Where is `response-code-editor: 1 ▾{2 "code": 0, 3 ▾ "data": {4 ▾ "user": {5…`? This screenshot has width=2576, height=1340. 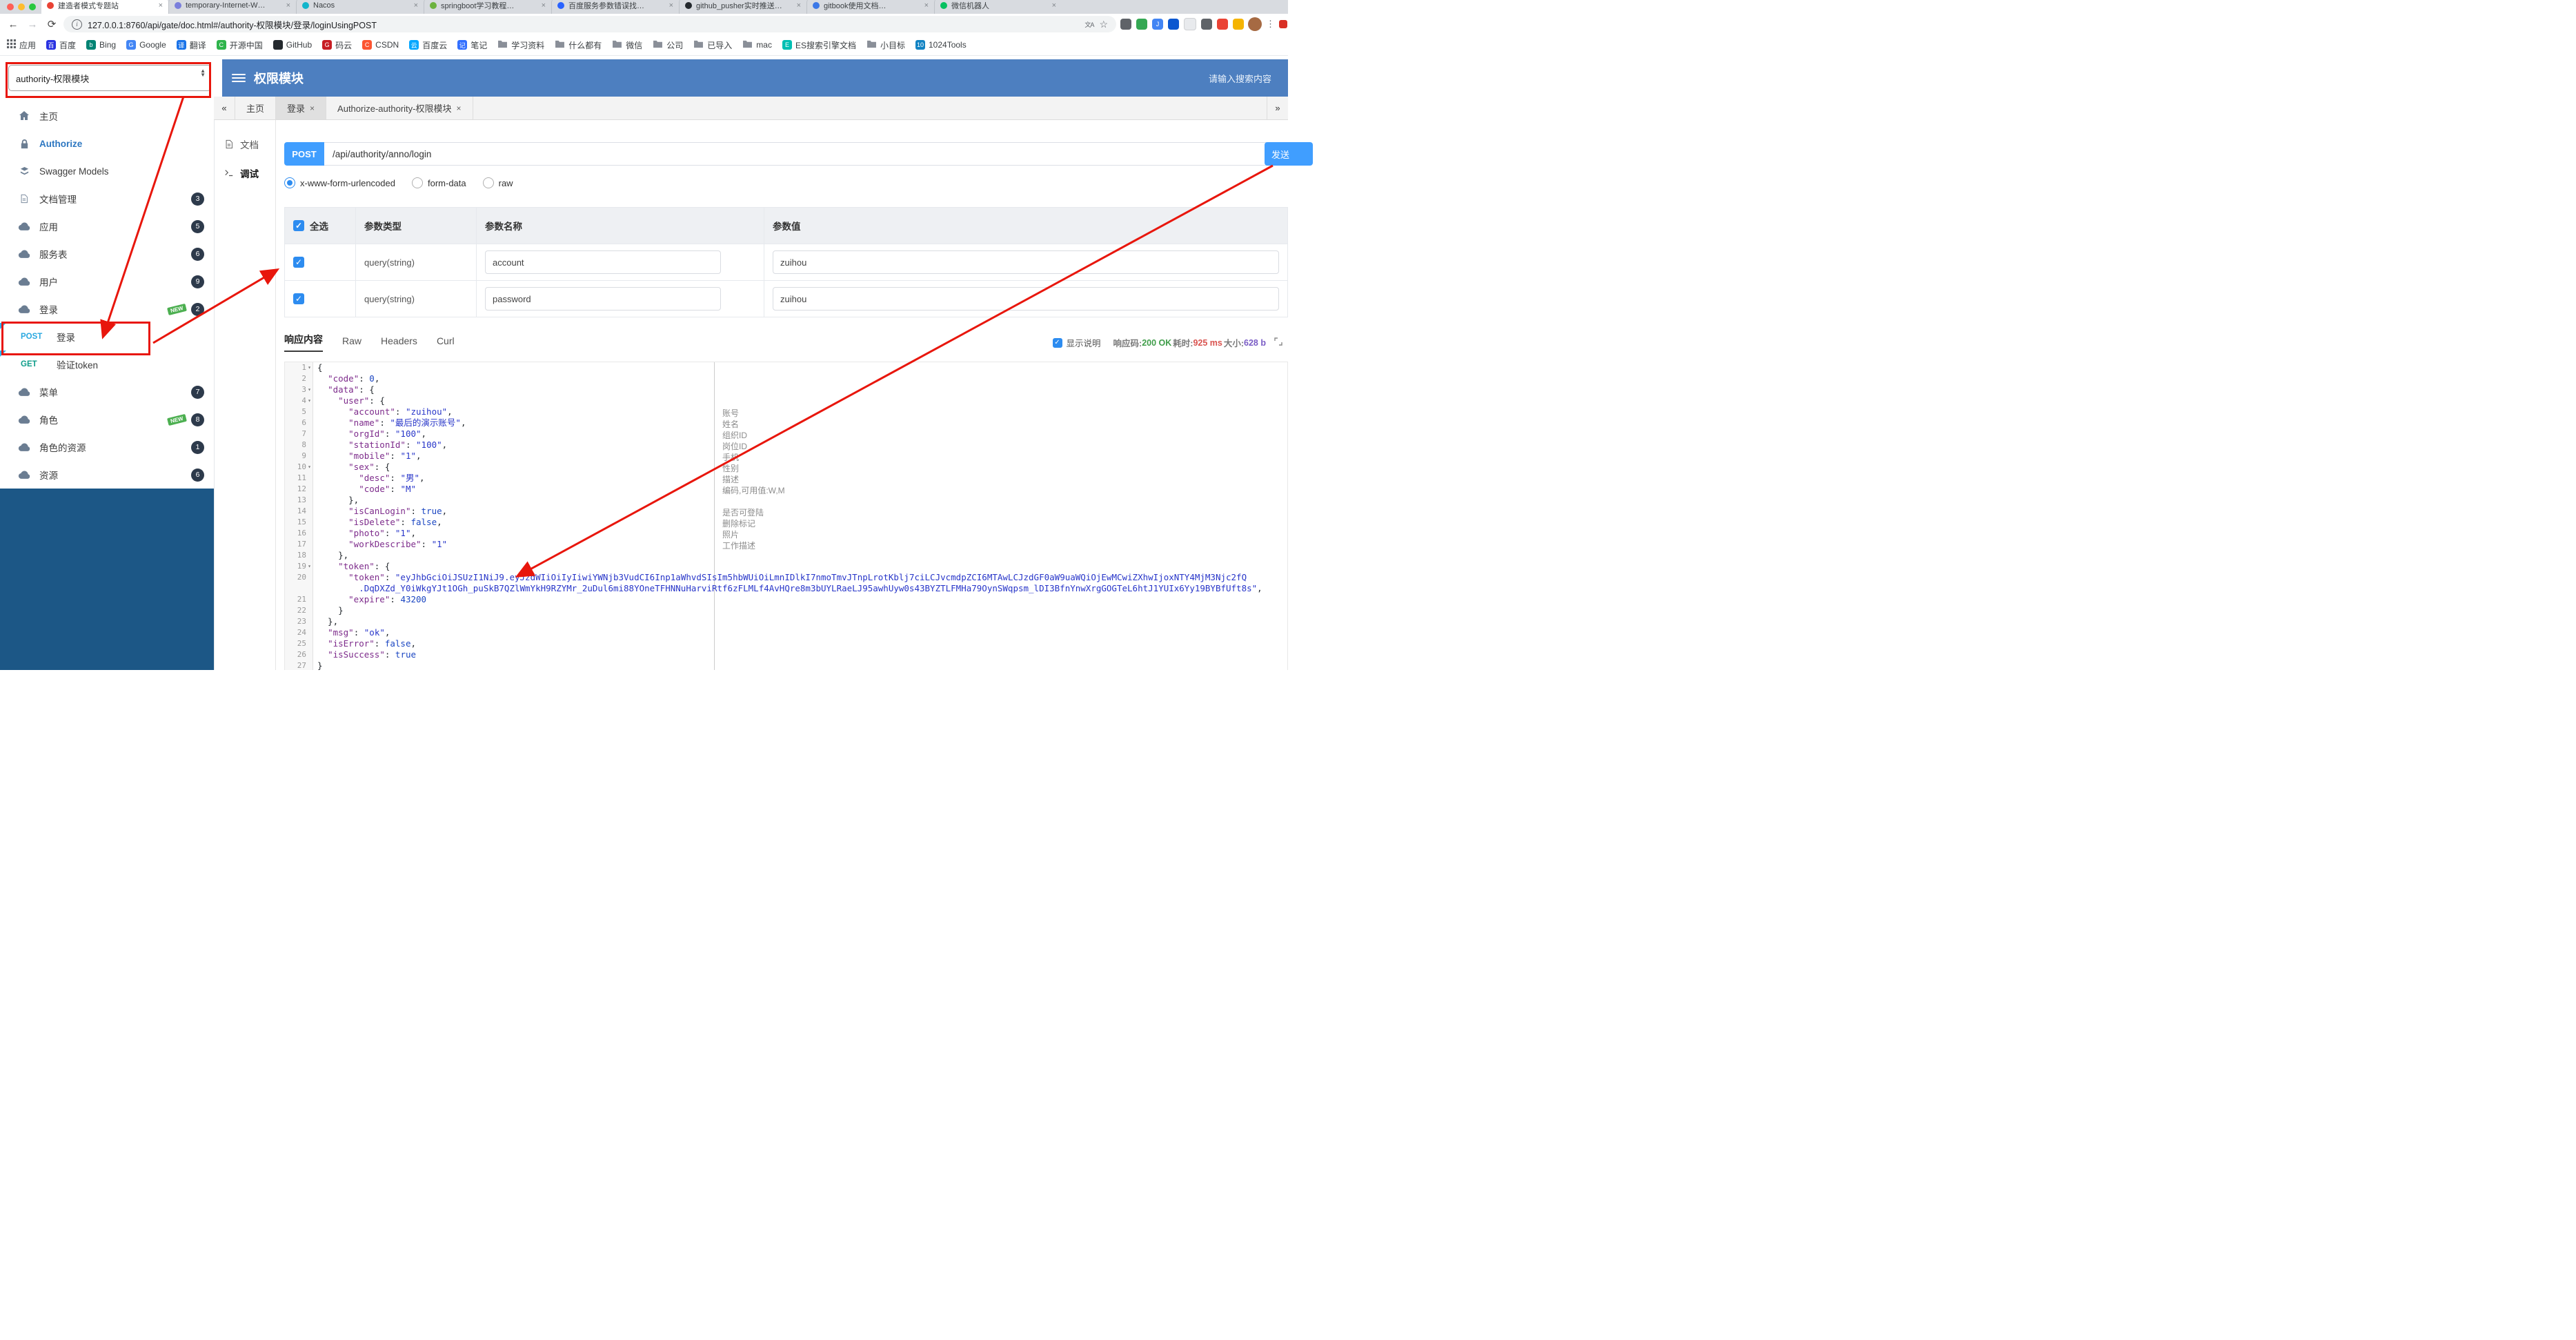
response-code-editor: 1 ▾{2 "code": 0, 3 ▾ "data": {4 ▾ "user": {5… is located at coordinates (786, 516).